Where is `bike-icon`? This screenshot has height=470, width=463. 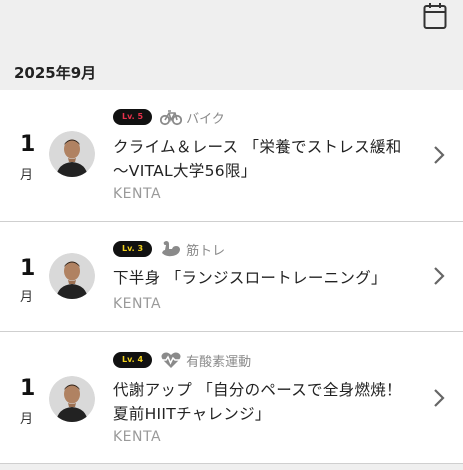
bike-icon is located at coordinates (171, 118).